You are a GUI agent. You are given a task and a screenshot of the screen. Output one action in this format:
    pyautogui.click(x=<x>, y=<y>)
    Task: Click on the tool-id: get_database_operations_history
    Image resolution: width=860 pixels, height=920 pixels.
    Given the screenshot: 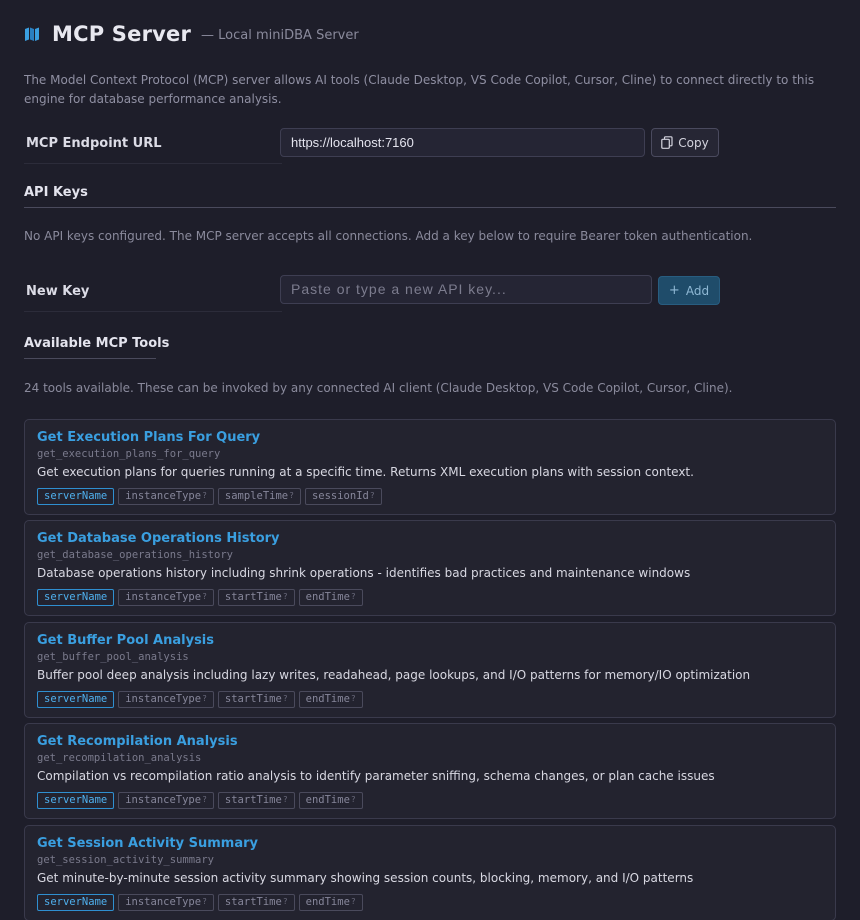 What is the action you would take?
    pyautogui.click(x=135, y=555)
    